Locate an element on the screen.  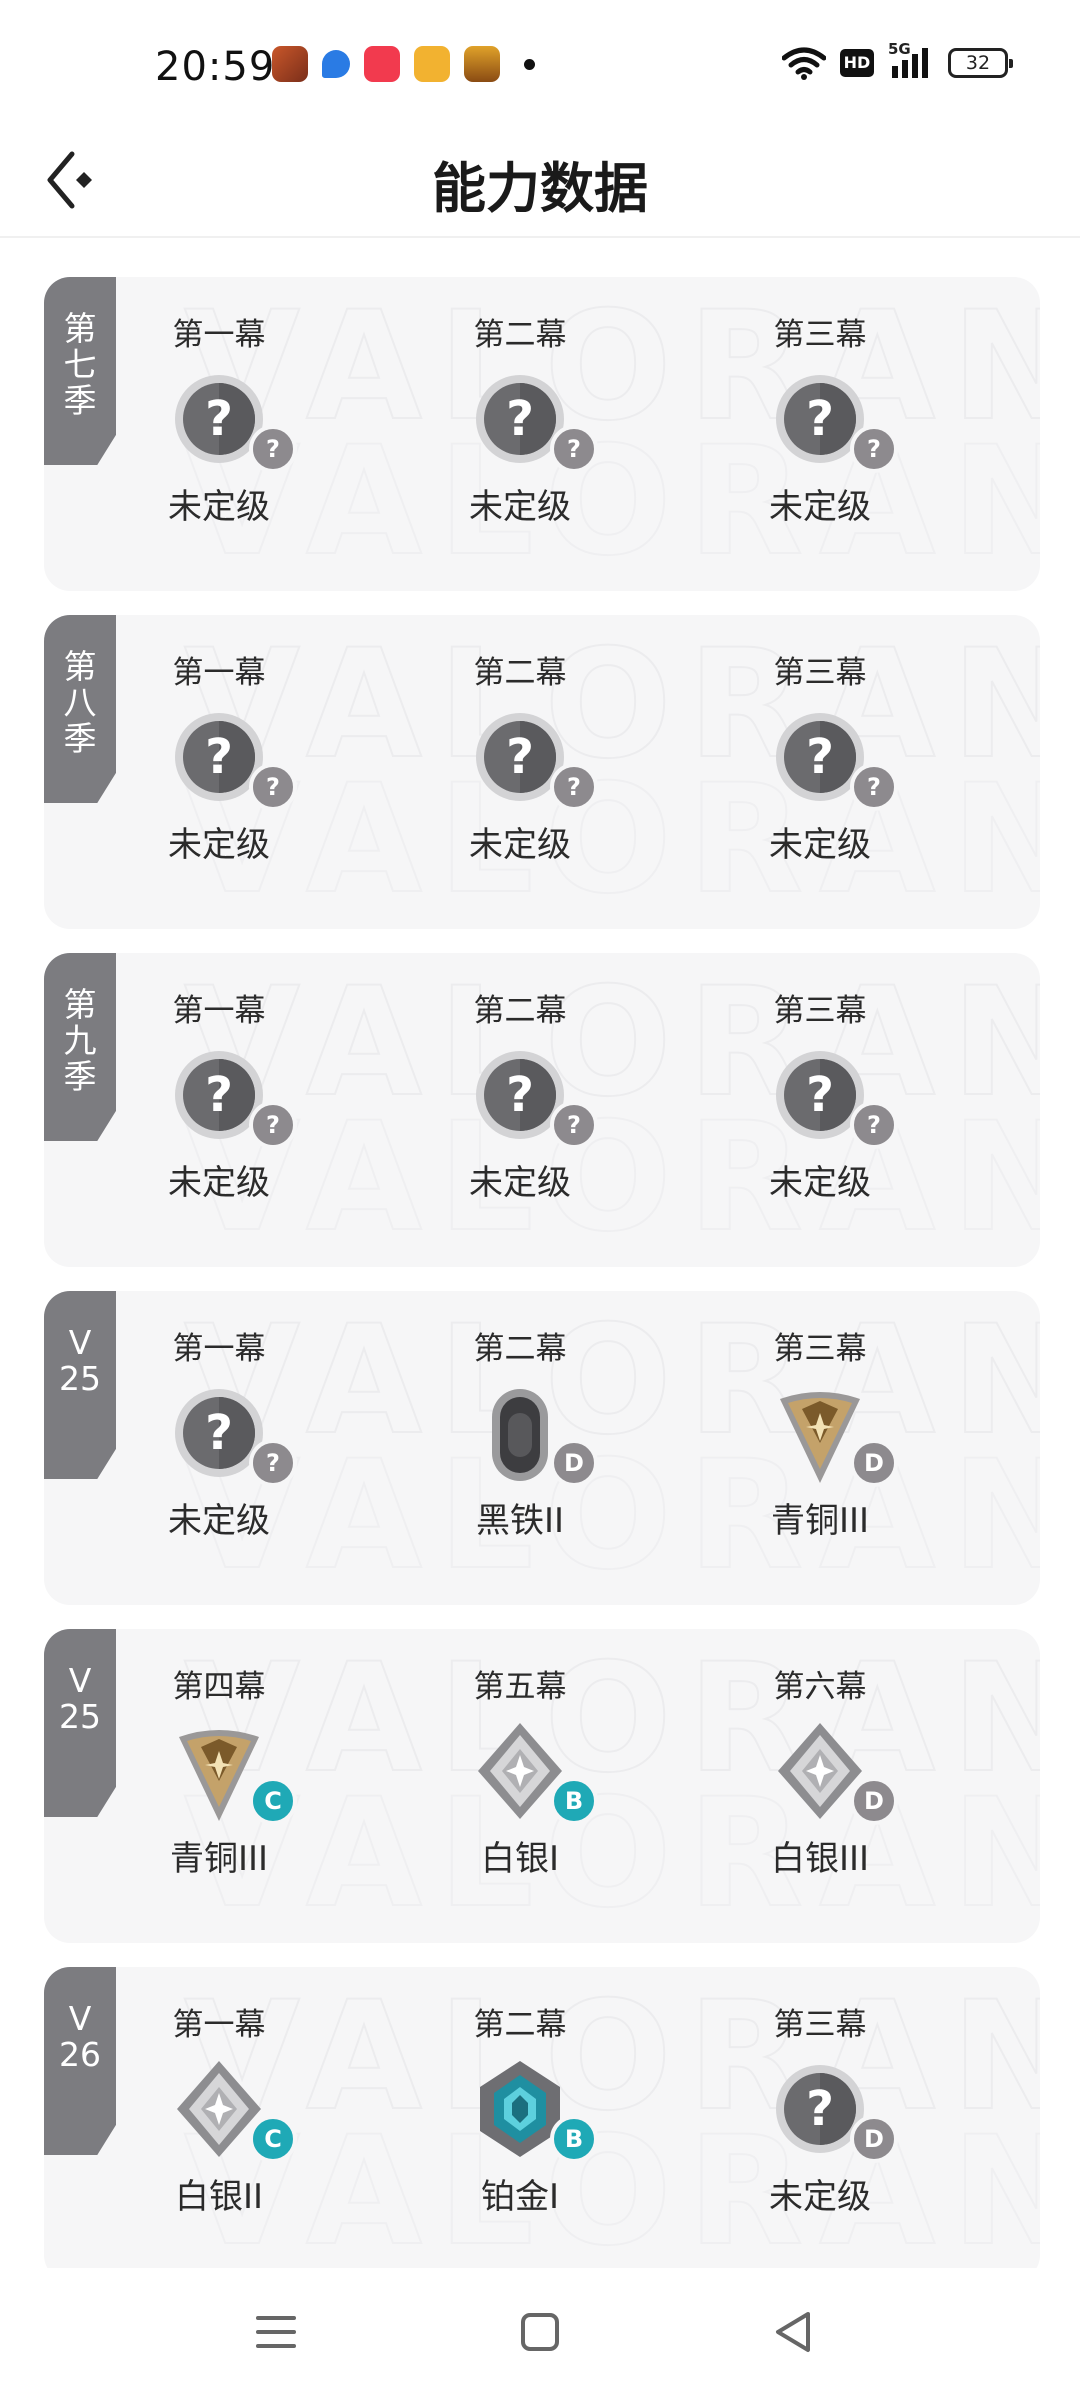
home-button is located at coordinates (540, 2332).